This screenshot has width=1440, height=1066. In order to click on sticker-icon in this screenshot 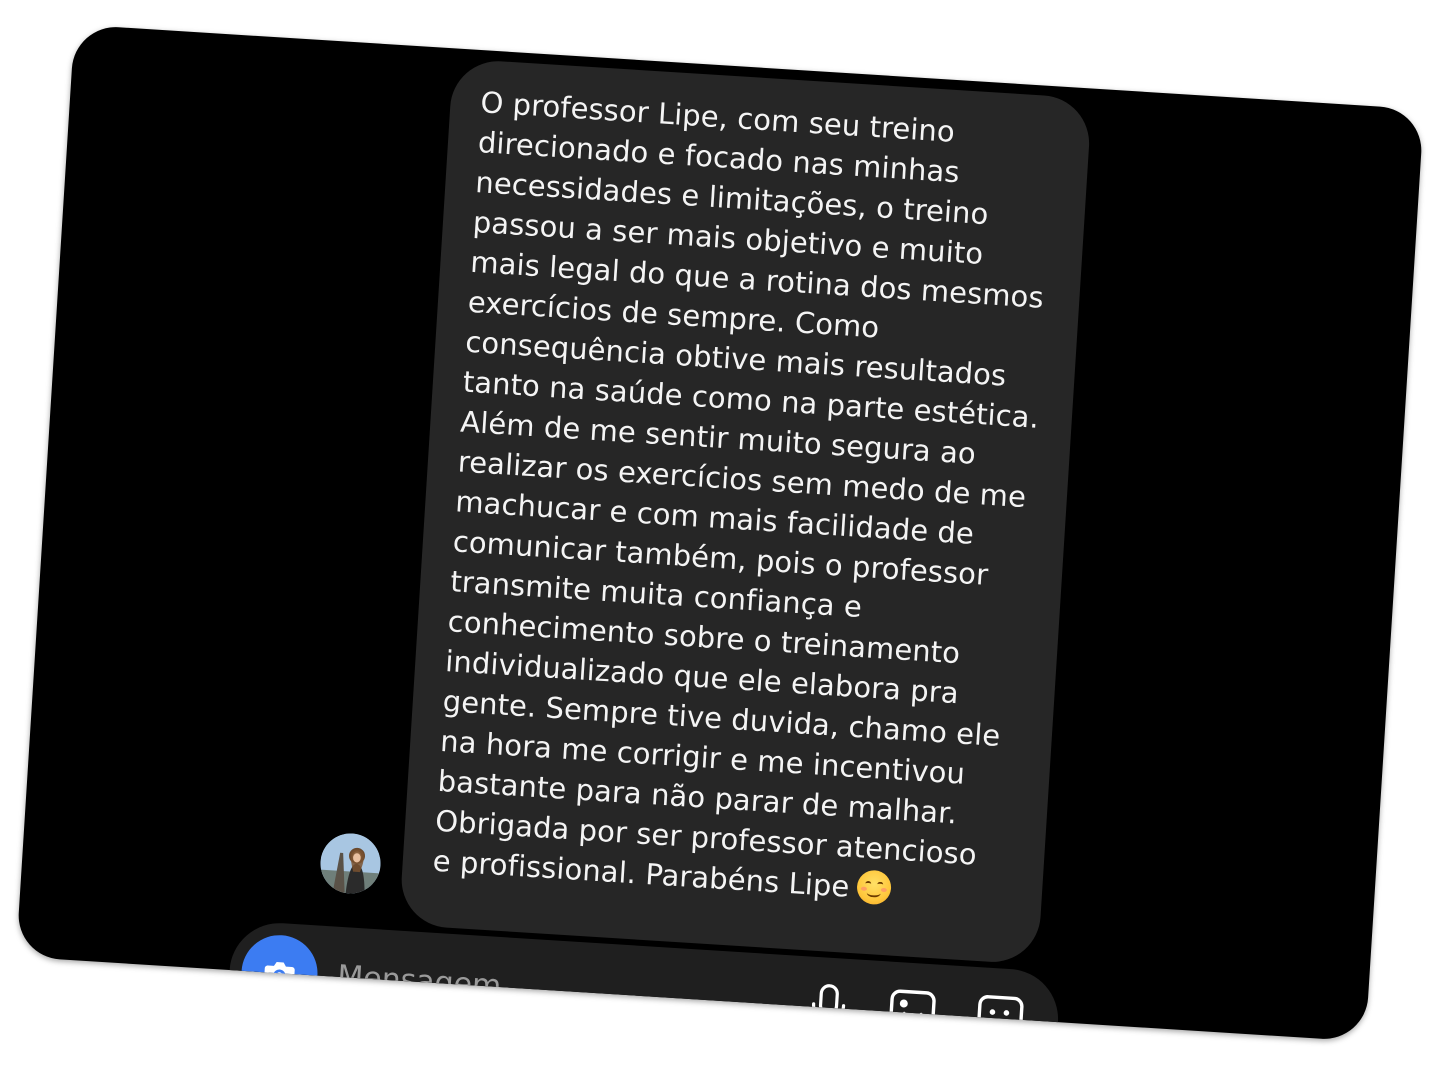, I will do `click(1000, 1018)`.